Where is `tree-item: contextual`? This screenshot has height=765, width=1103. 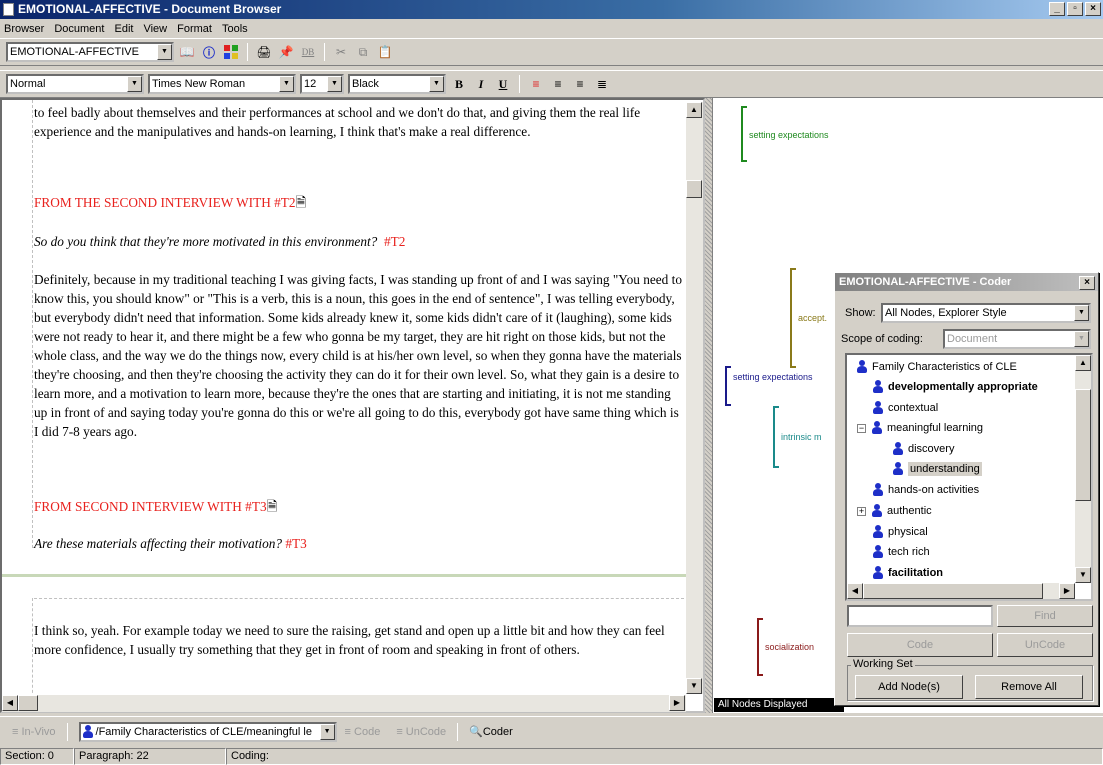 tree-item: contextual is located at coordinates (905, 408).